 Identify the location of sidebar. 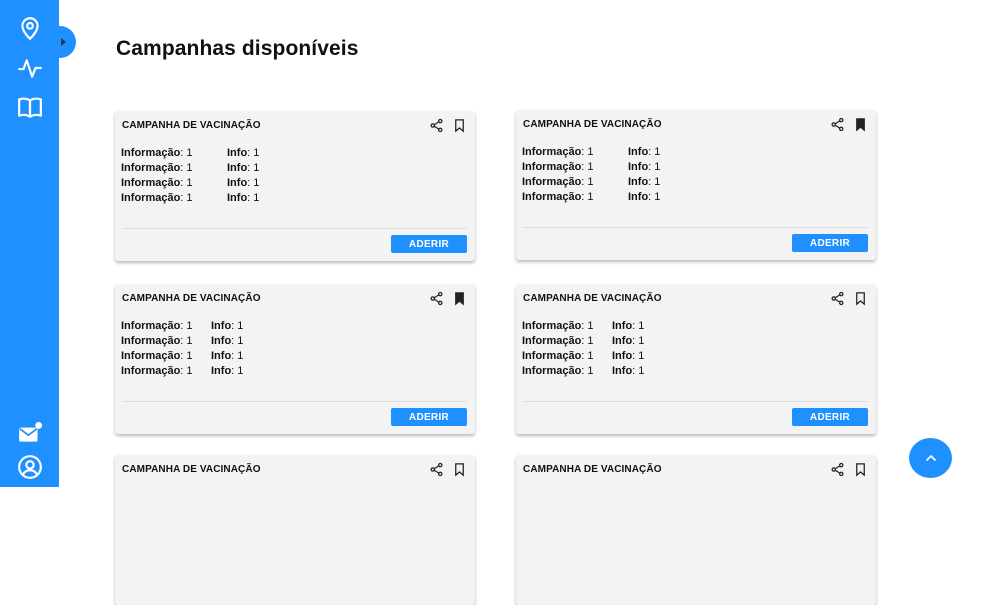
(29, 243).